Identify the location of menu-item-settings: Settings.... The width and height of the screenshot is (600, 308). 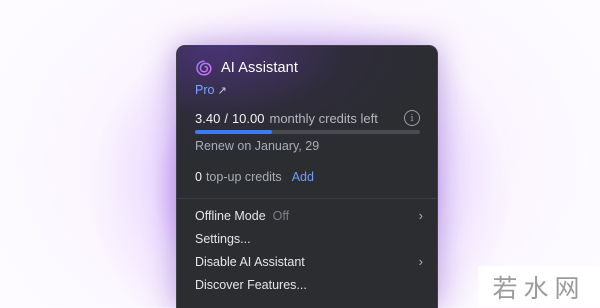
(307, 238).